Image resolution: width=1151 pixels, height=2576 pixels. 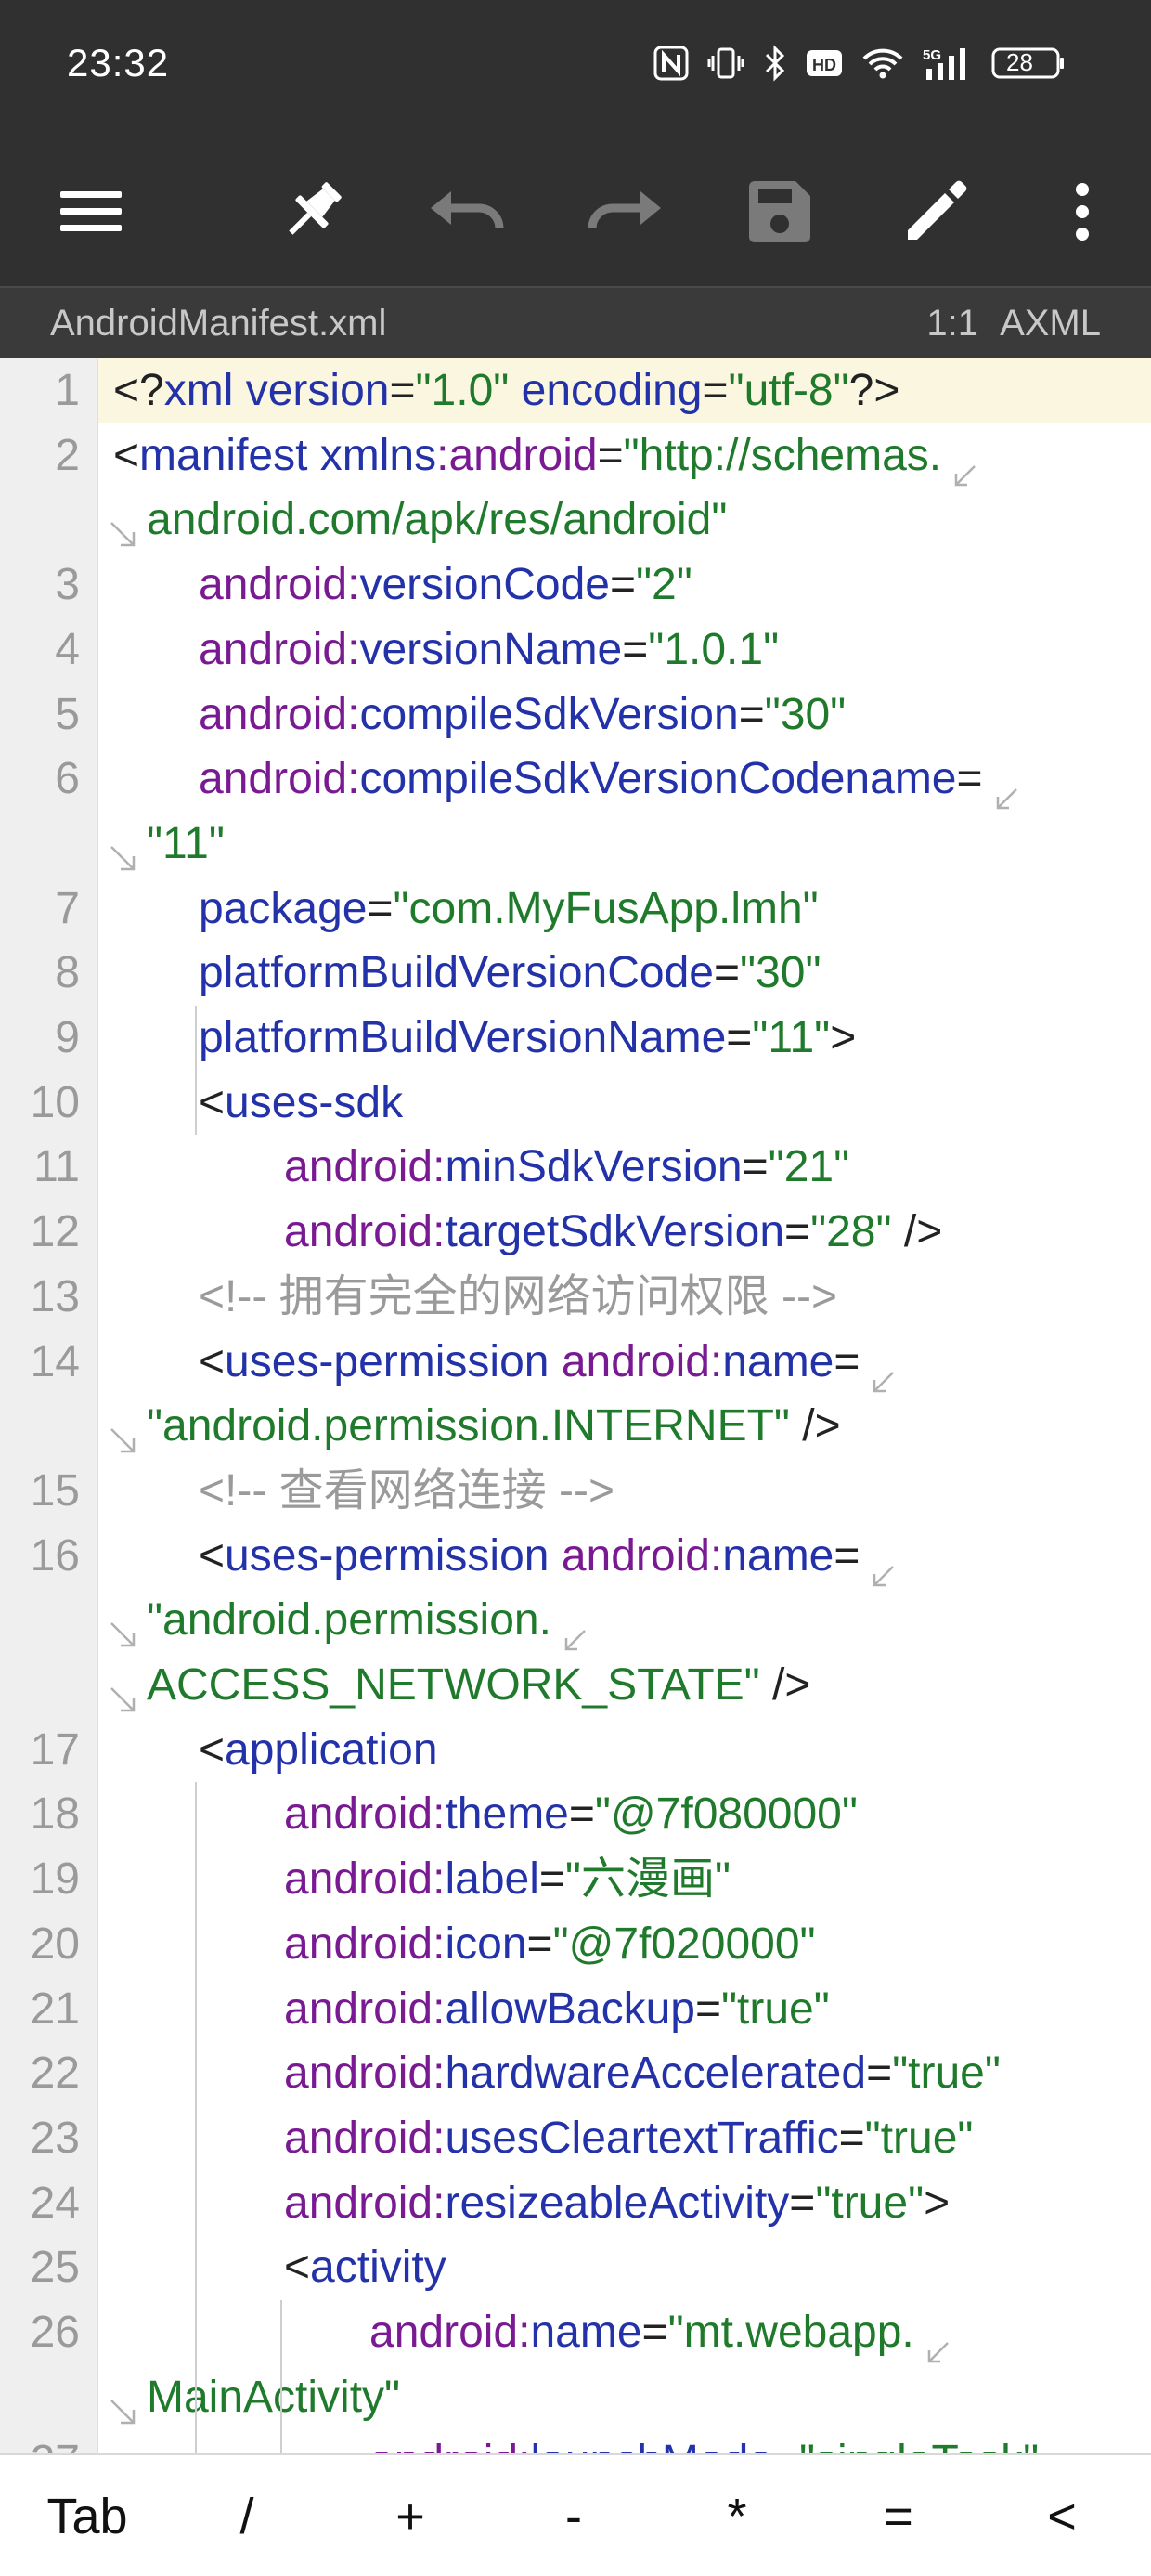 What do you see at coordinates (67, 455) in the screenshot?
I see `line-number: 2` at bounding box center [67, 455].